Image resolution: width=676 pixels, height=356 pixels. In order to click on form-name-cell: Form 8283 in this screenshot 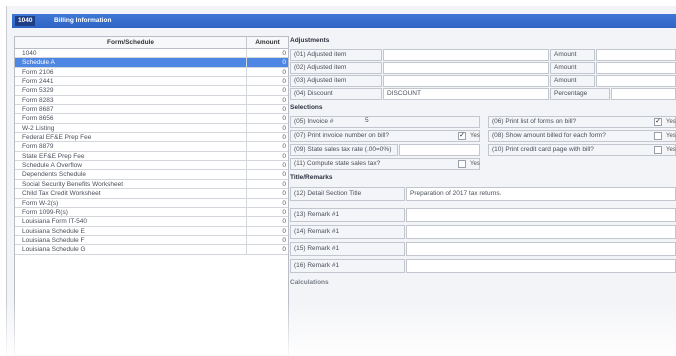, I will do `click(131, 100)`.